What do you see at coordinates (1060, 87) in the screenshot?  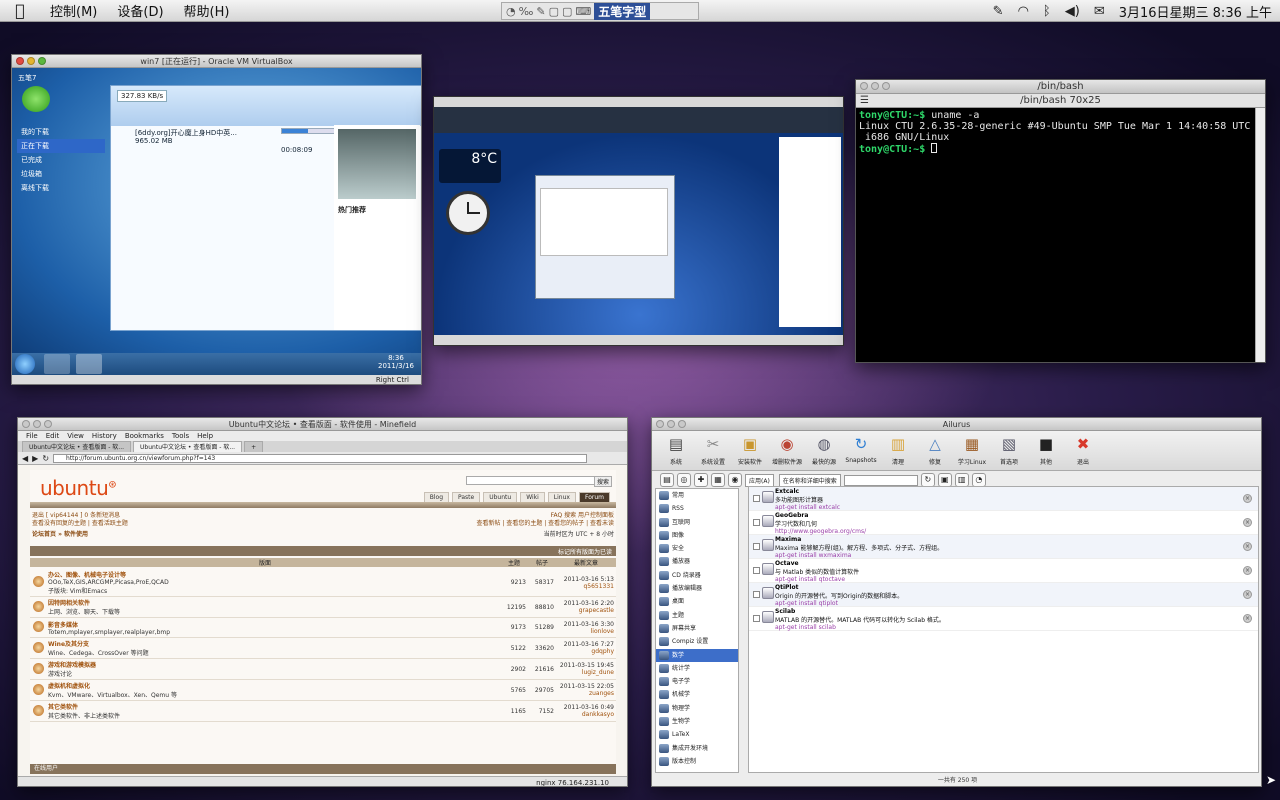 I see `terminal-titlebar: /bin/bash` at bounding box center [1060, 87].